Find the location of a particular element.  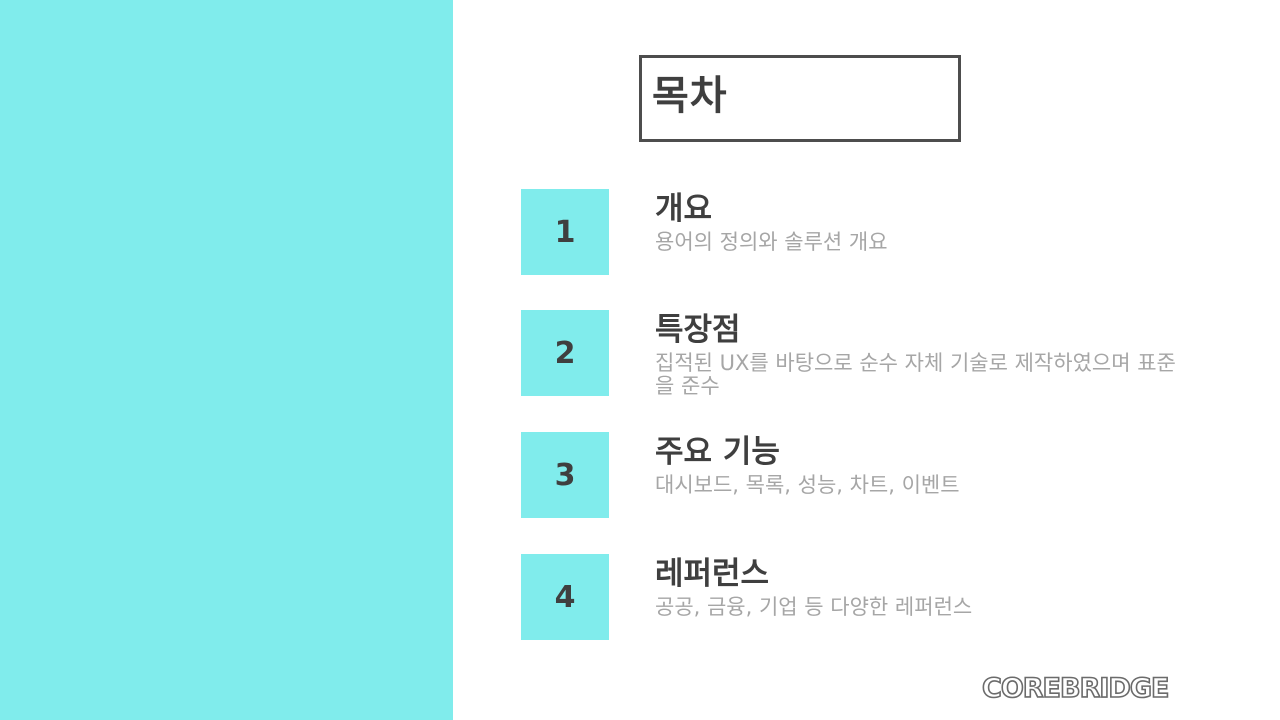

page-title: 목차 is located at coordinates (690, 96).